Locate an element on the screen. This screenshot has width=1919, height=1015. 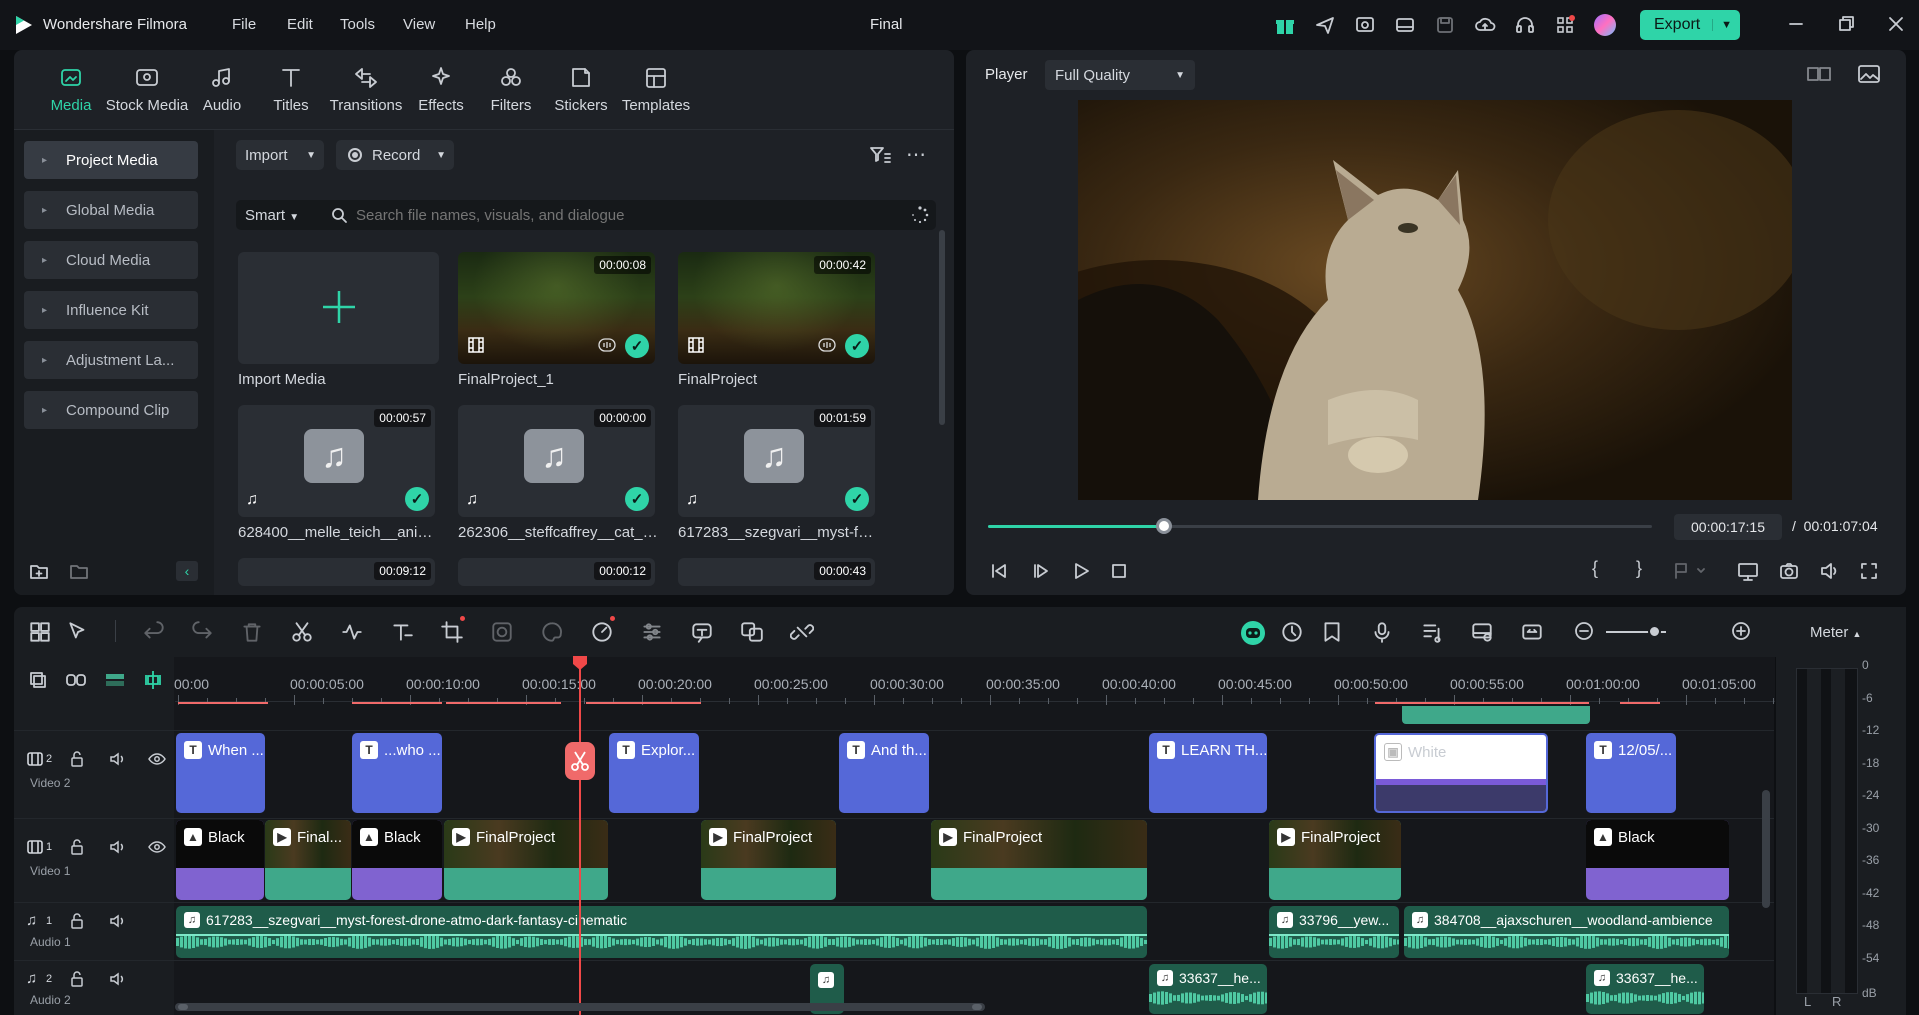
layout-grid-icon is located at coordinates (40, 632).